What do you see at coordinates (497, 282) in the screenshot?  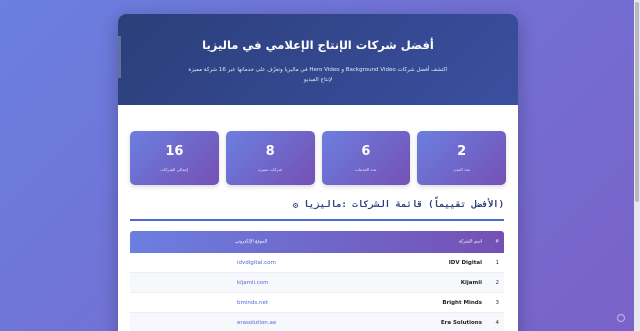 I see `row-number: 2` at bounding box center [497, 282].